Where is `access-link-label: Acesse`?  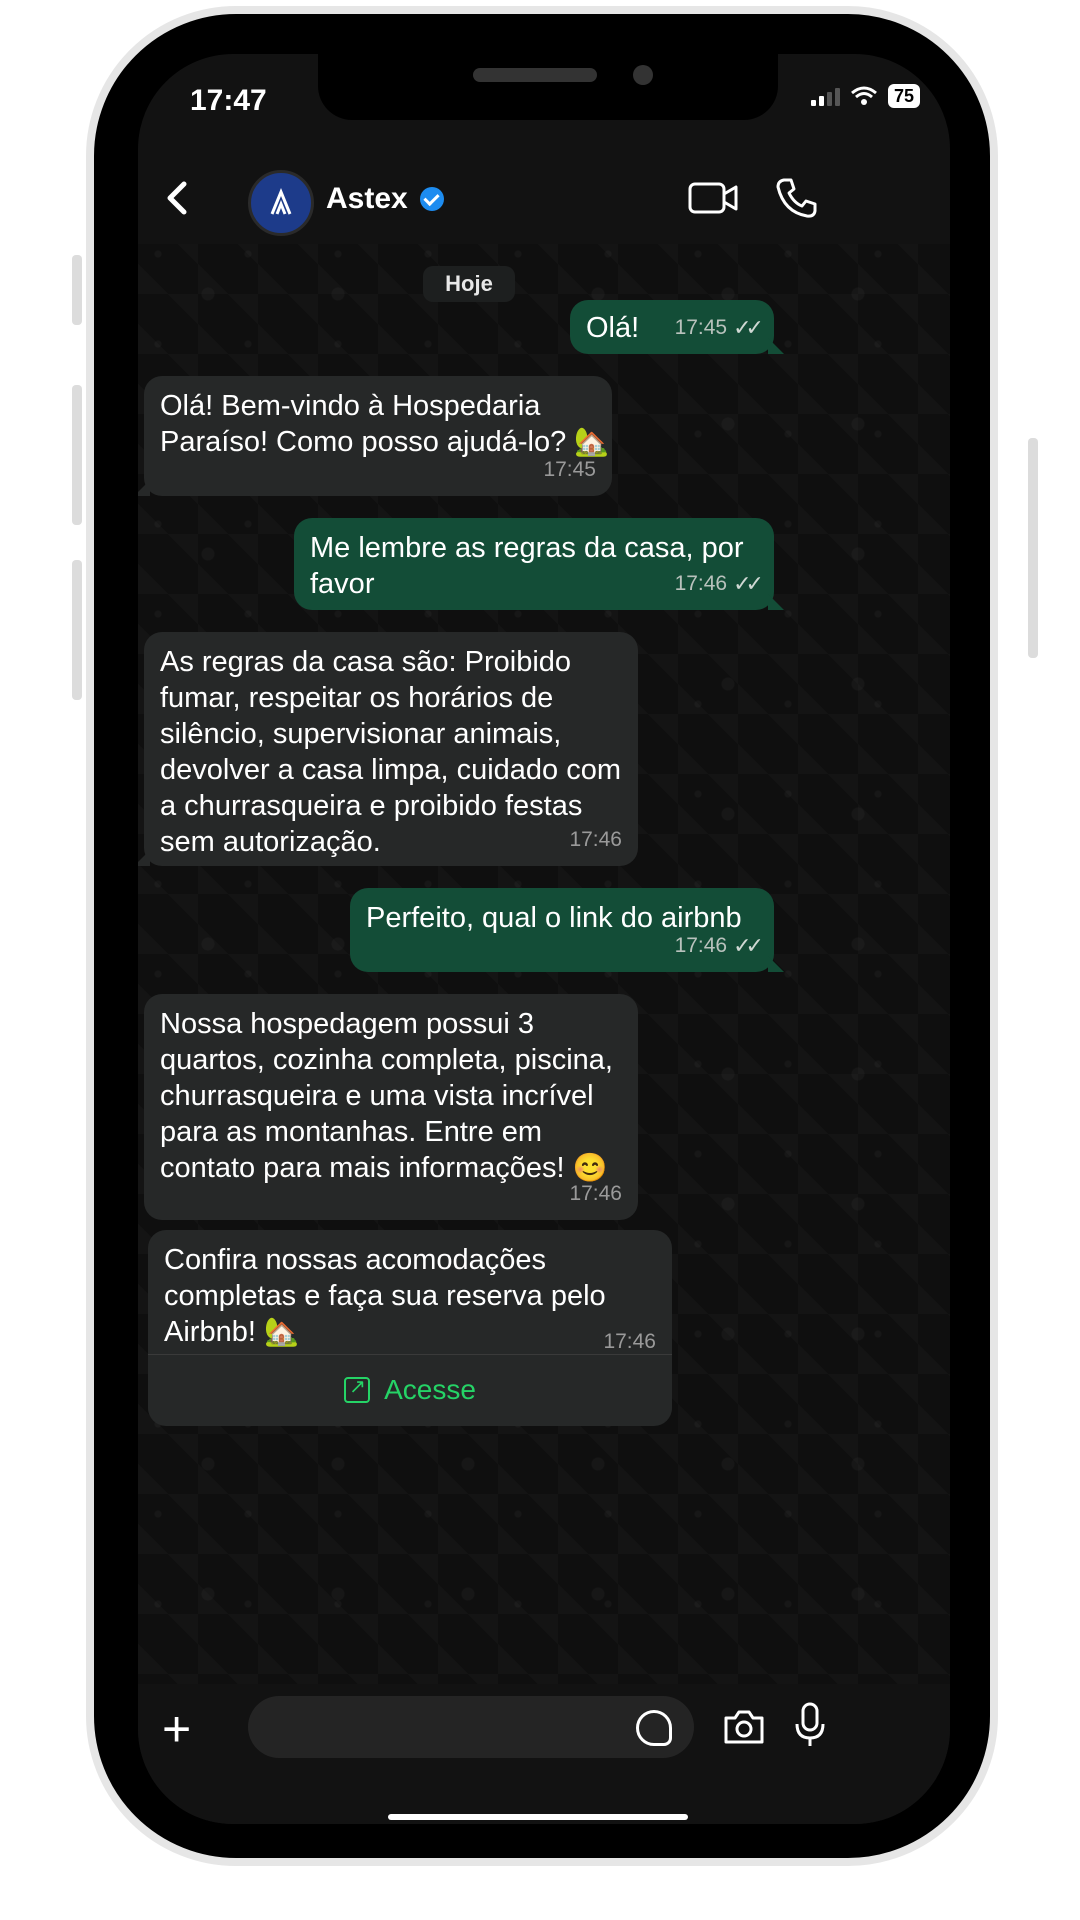 access-link-label: Acesse is located at coordinates (430, 1389).